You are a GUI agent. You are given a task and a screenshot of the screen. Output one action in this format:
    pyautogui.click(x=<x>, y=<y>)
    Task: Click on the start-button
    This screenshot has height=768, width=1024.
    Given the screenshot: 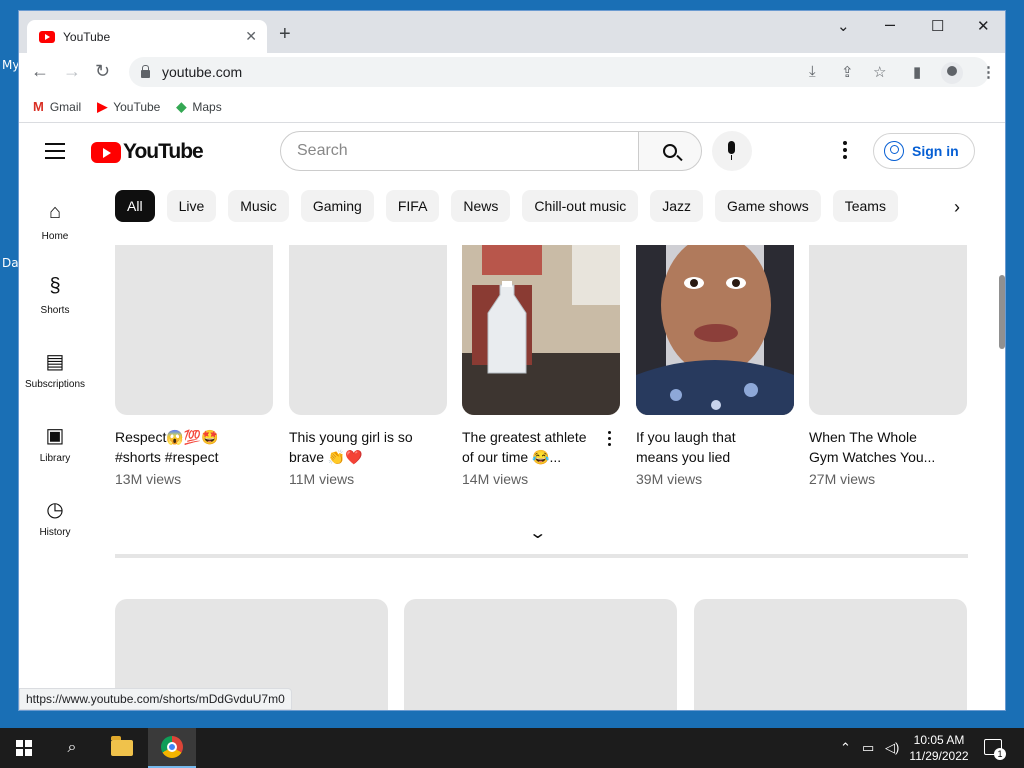 What is the action you would take?
    pyautogui.click(x=24, y=748)
    